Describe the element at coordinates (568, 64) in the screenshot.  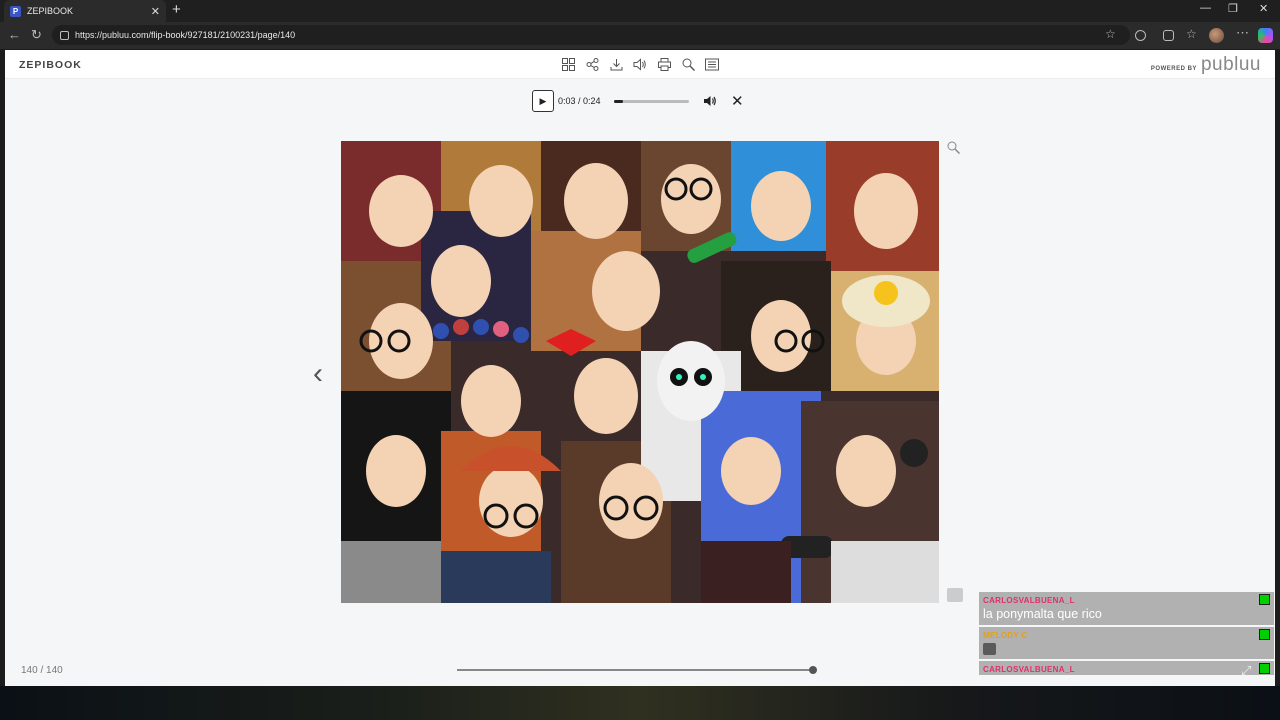
I see `grid-icon` at that location.